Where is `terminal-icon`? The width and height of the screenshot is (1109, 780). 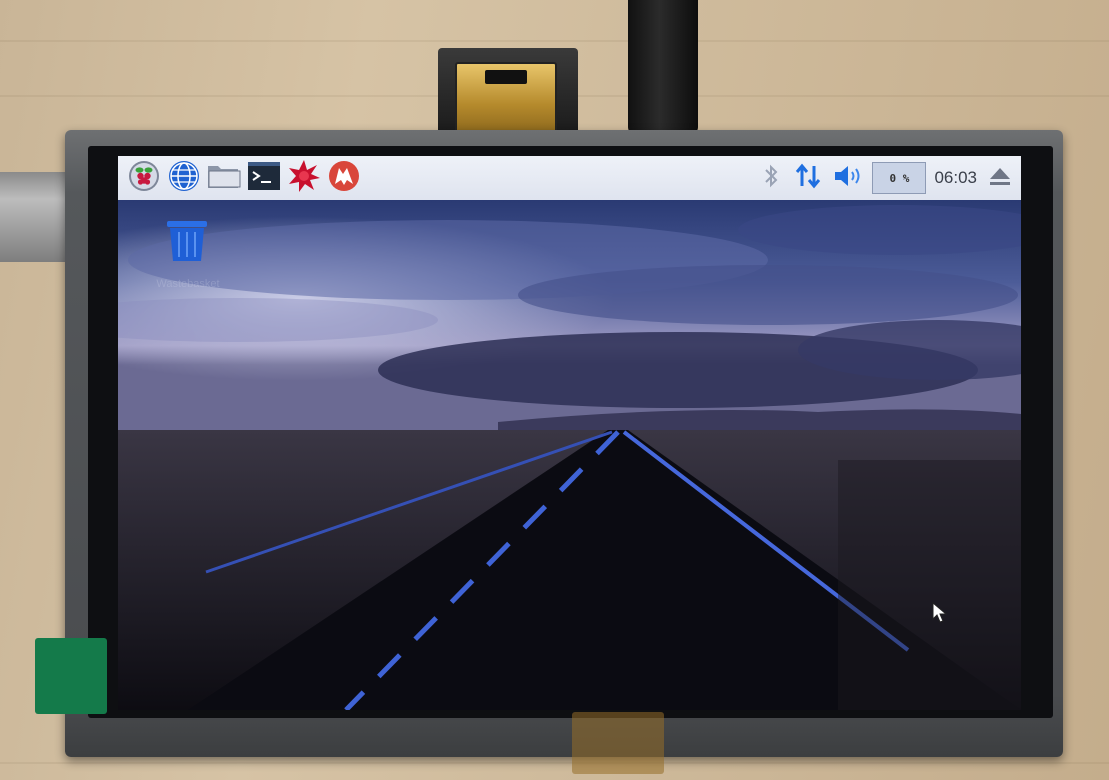
terminal-icon is located at coordinates (264, 178).